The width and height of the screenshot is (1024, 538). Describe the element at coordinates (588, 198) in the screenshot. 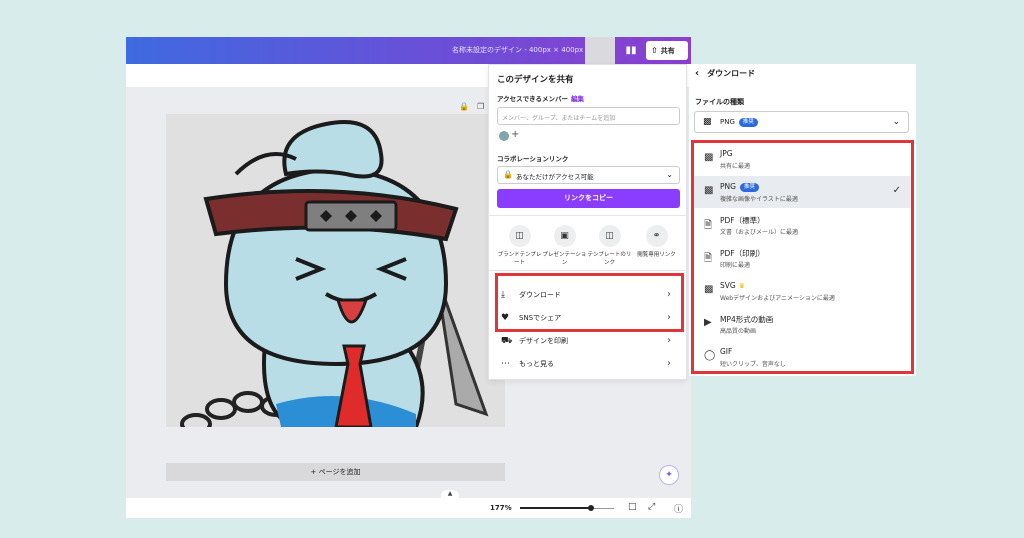

I see `copy-link-button: リンクをコピー` at that location.